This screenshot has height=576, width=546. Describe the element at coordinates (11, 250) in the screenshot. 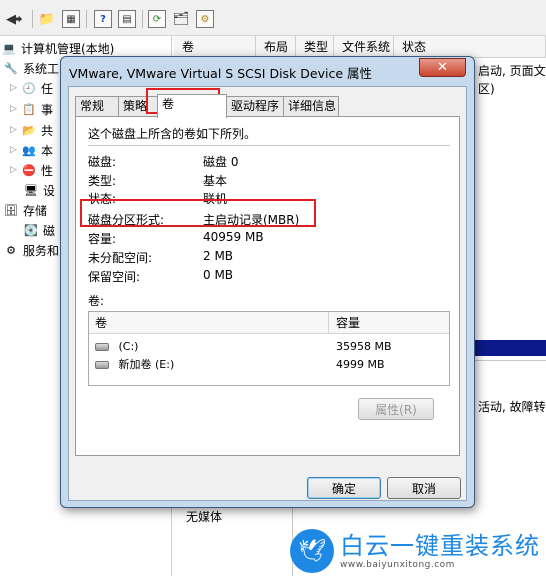

I see `services-icon: ⚙` at that location.